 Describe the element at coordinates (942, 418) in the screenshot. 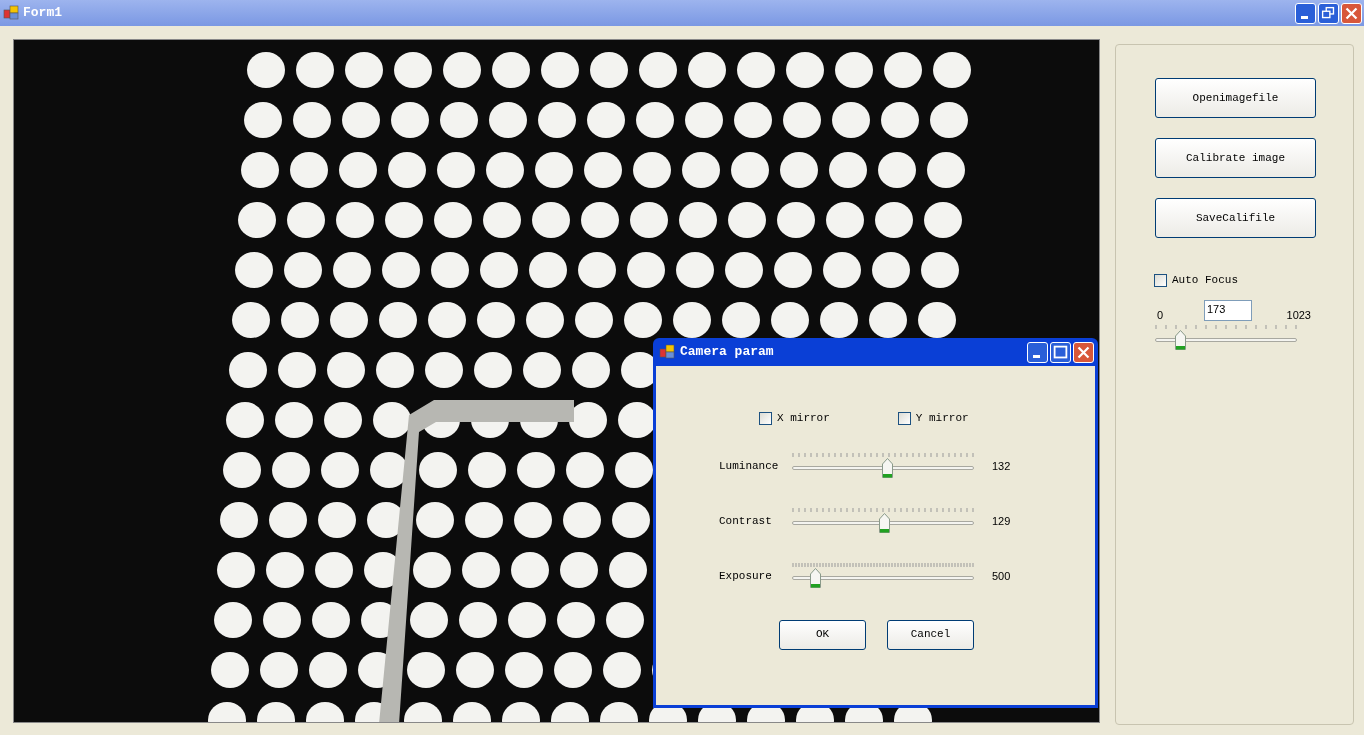

I see `checkbox-label: Y mirror` at that location.